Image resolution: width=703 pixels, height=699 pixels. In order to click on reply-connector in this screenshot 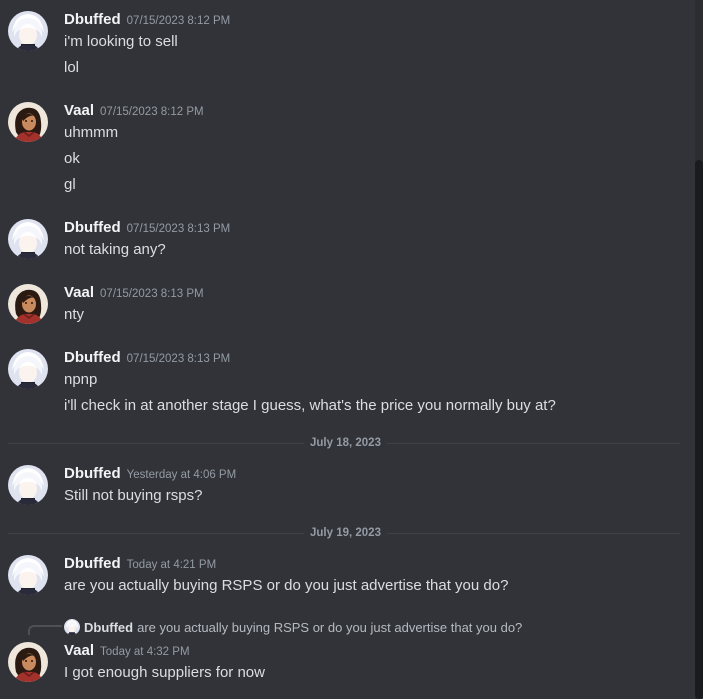, I will do `click(45, 630)`.